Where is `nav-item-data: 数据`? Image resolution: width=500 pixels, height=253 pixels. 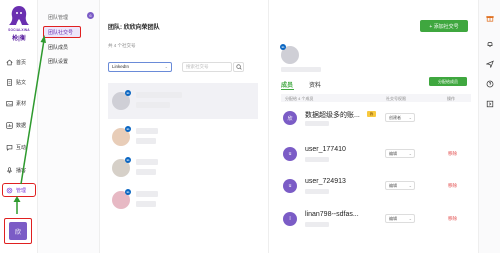 nav-item-data: 数据 is located at coordinates (19, 125).